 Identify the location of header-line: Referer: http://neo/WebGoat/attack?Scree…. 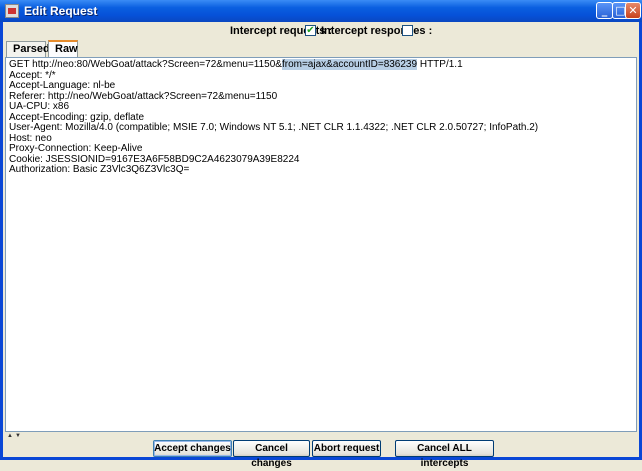
(143, 96).